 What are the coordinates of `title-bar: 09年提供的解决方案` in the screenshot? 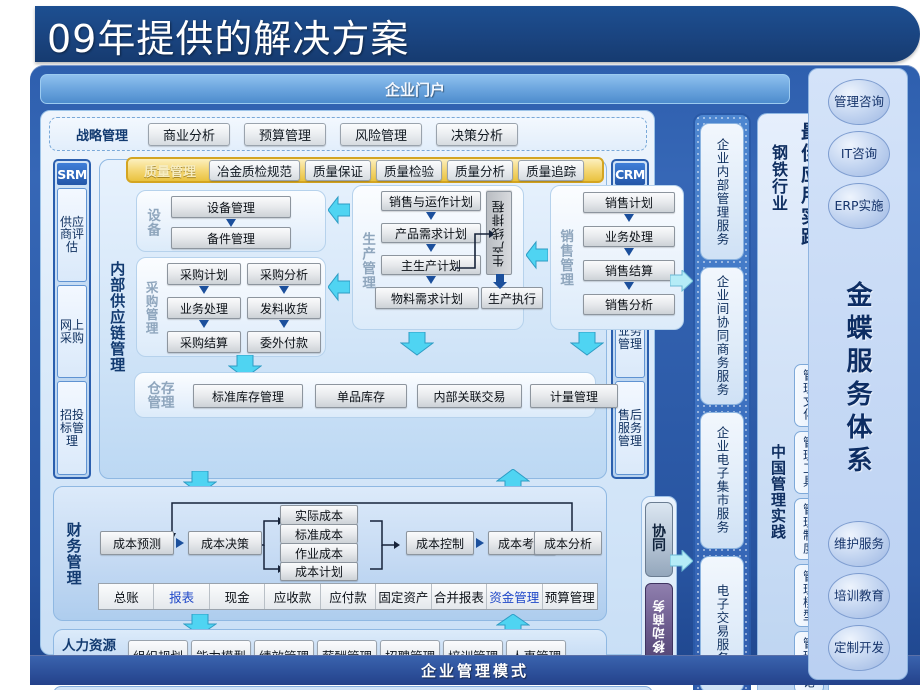 It's located at (477, 34).